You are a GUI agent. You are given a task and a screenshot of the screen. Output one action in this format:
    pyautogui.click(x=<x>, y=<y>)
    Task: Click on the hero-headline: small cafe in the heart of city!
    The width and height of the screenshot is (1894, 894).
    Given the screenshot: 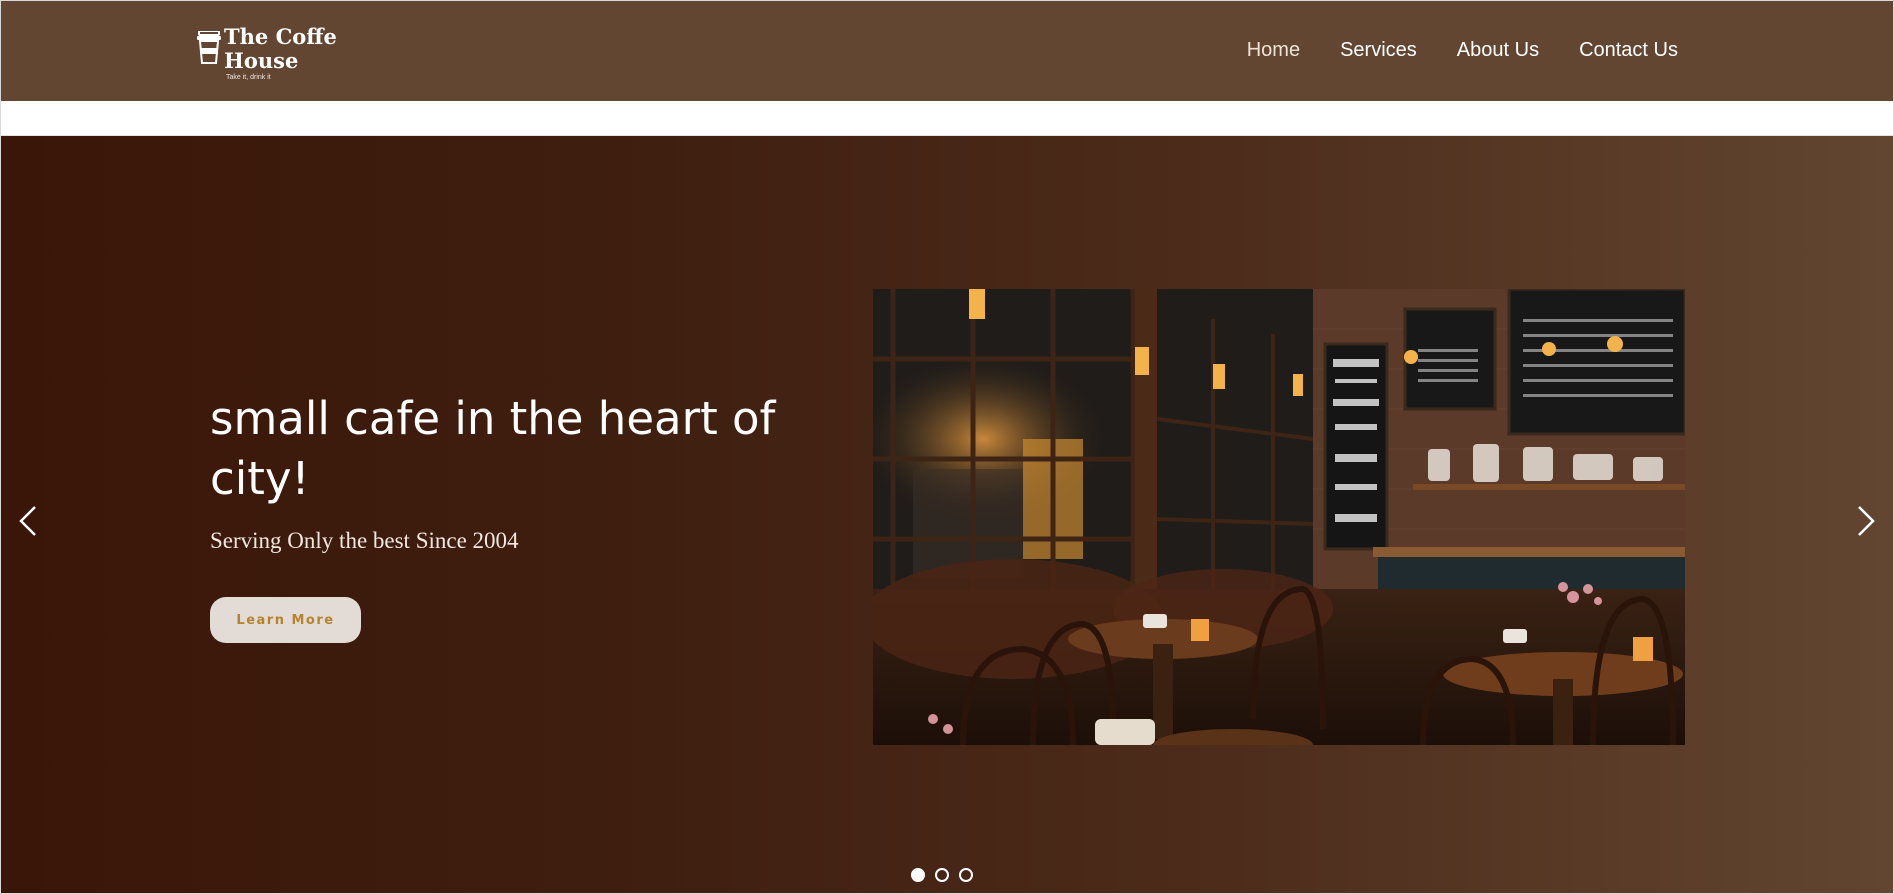 What is the action you would take?
    pyautogui.click(x=493, y=448)
    